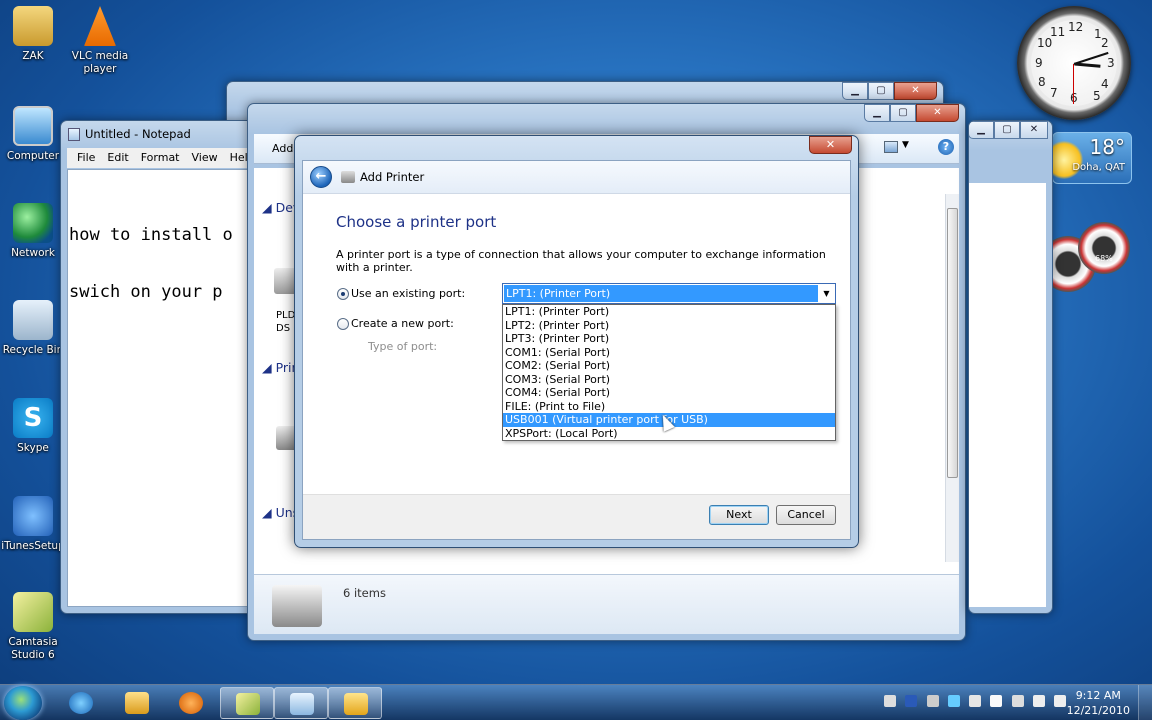 This screenshot has height=720, width=1152. What do you see at coordinates (669, 407) in the screenshot?
I see `port-option: FILE: (Print to File)` at bounding box center [669, 407].